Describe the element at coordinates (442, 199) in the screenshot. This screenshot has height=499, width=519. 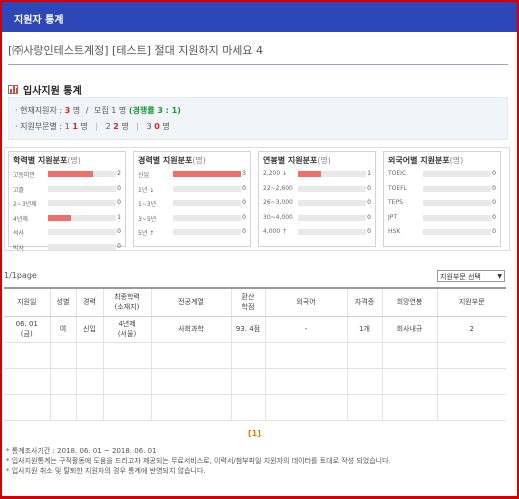
I see `language-distribution-panel: 외국어별 지원분포(명) TOEIC 0 TOEFL 0 TEPS 0 JPT 0 HSK 0` at that location.